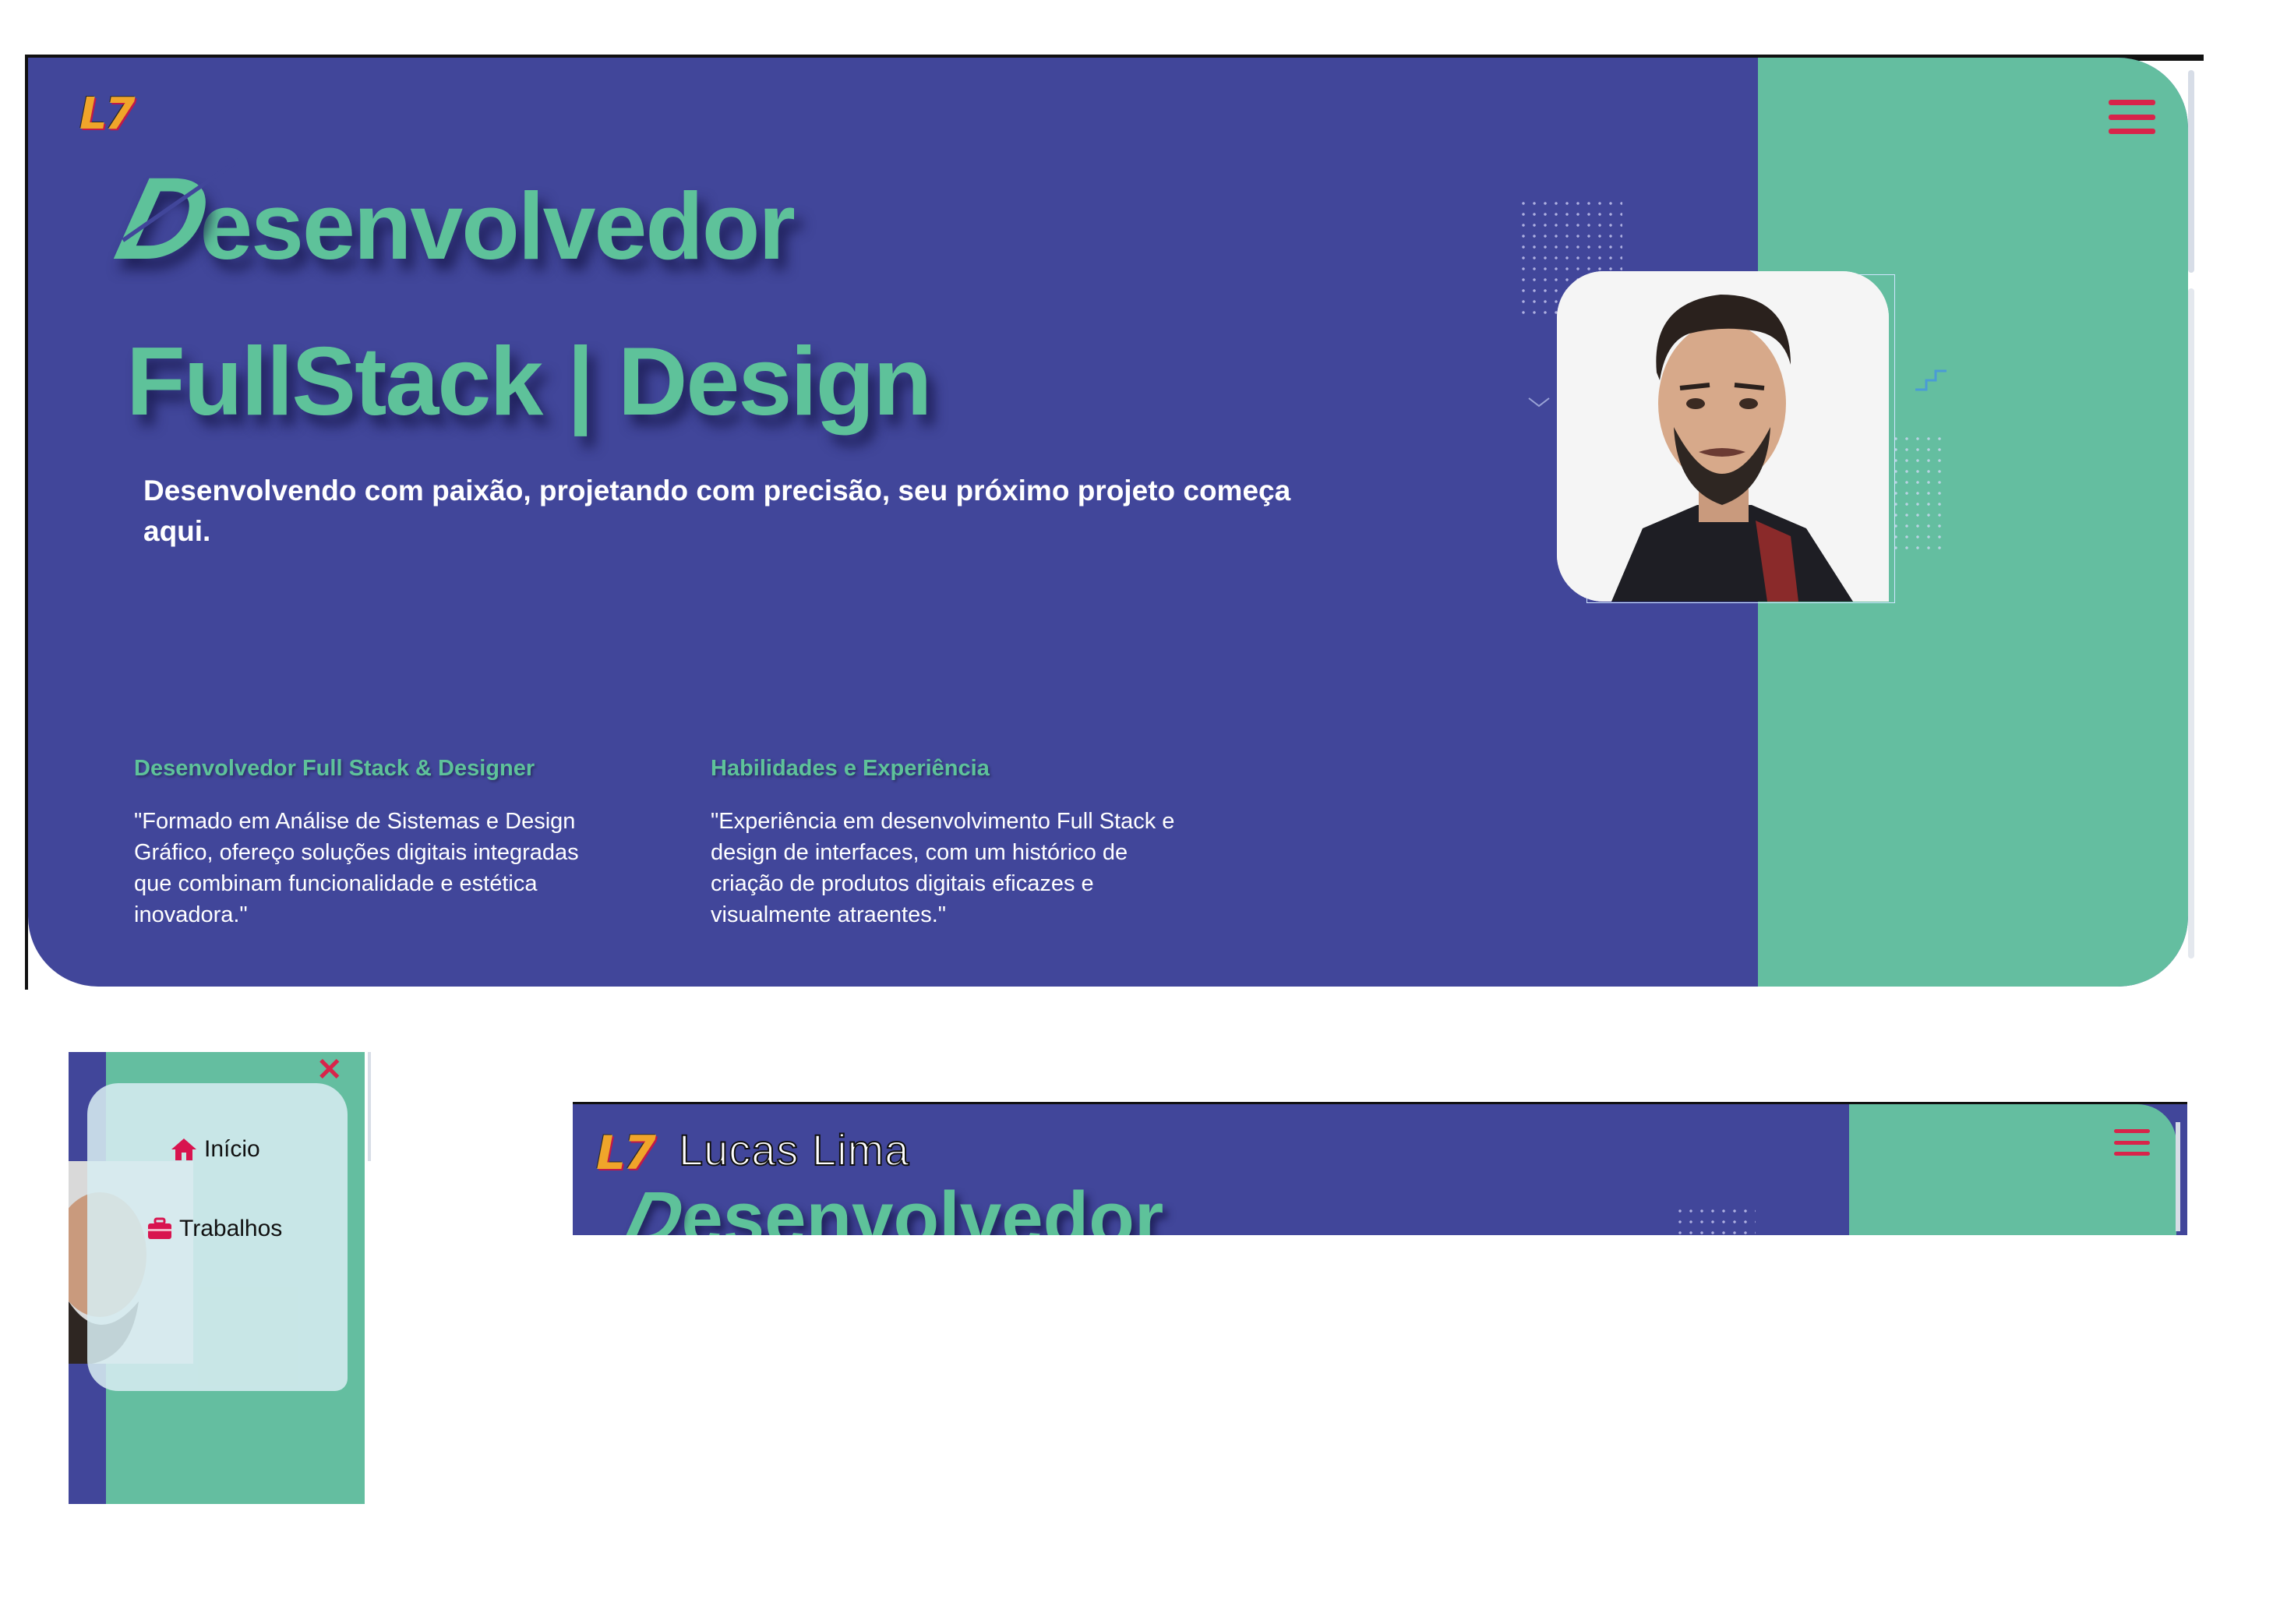  I want to click on profile-photo-frame, so click(1726, 437).